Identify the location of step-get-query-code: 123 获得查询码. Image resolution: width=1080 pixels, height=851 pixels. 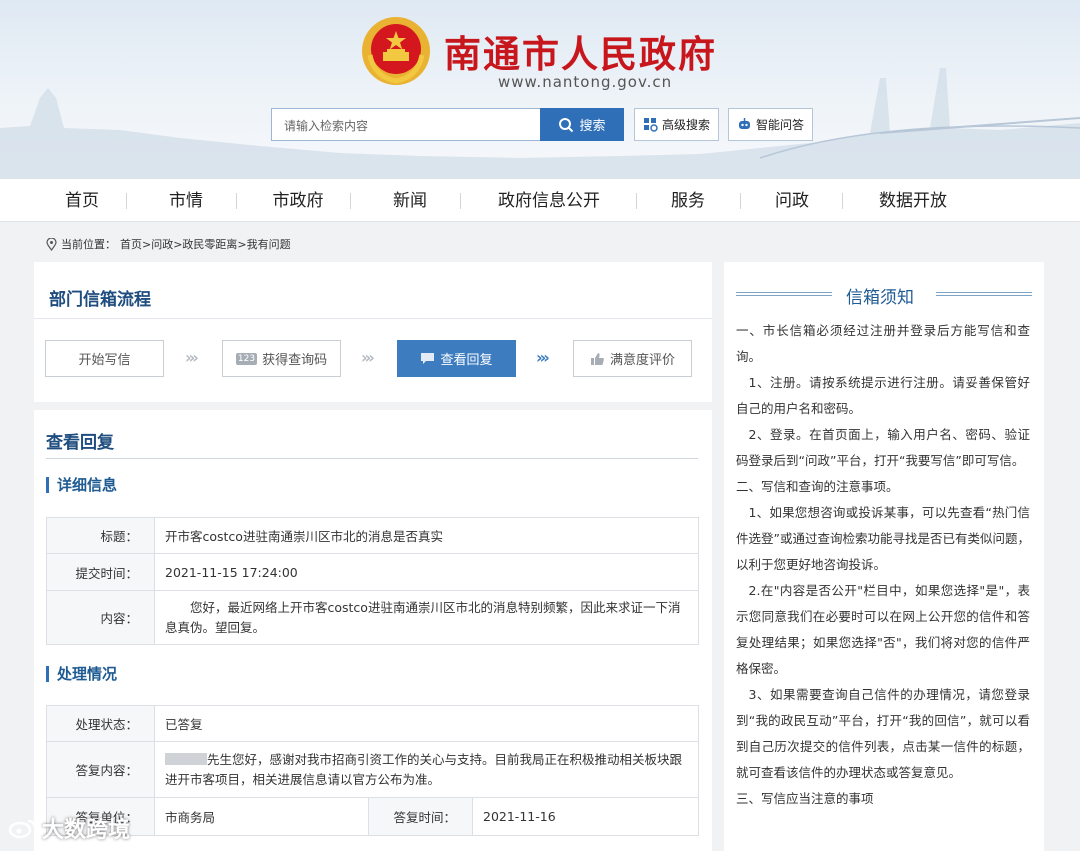
(281, 358).